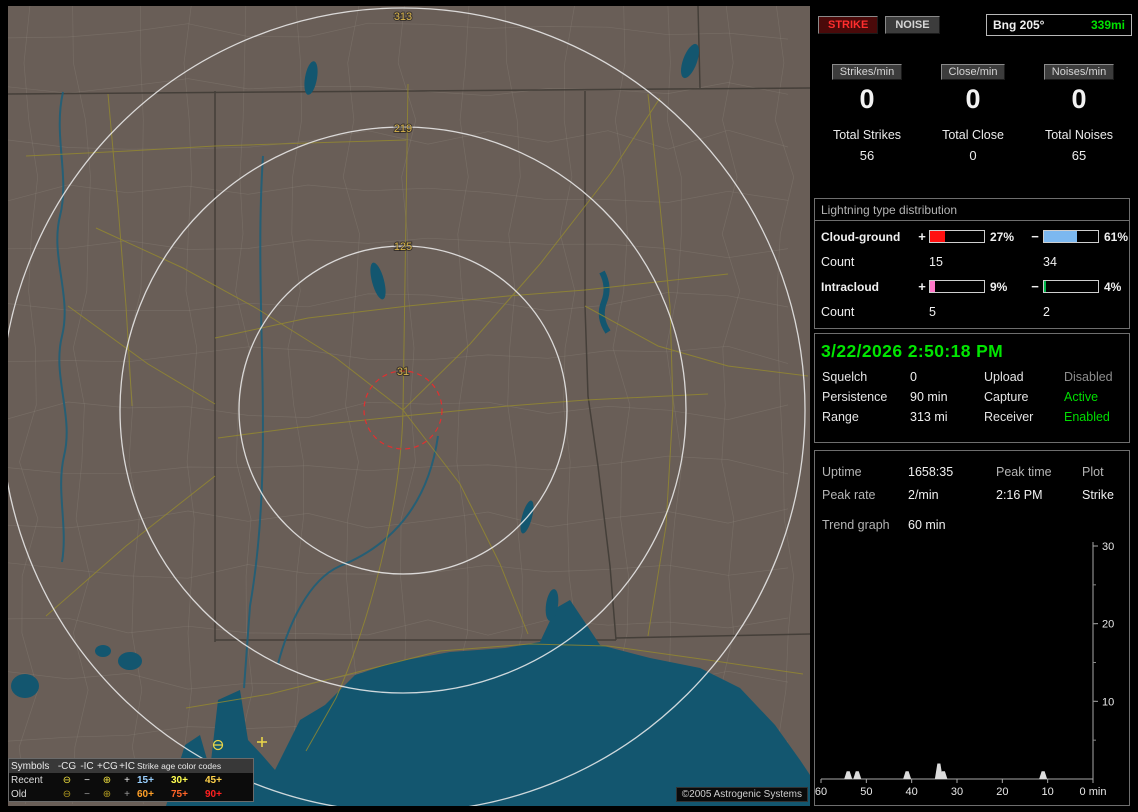 The height and width of the screenshot is (812, 1138). What do you see at coordinates (929, 417) in the screenshot?
I see `range-value: 313 mi` at bounding box center [929, 417].